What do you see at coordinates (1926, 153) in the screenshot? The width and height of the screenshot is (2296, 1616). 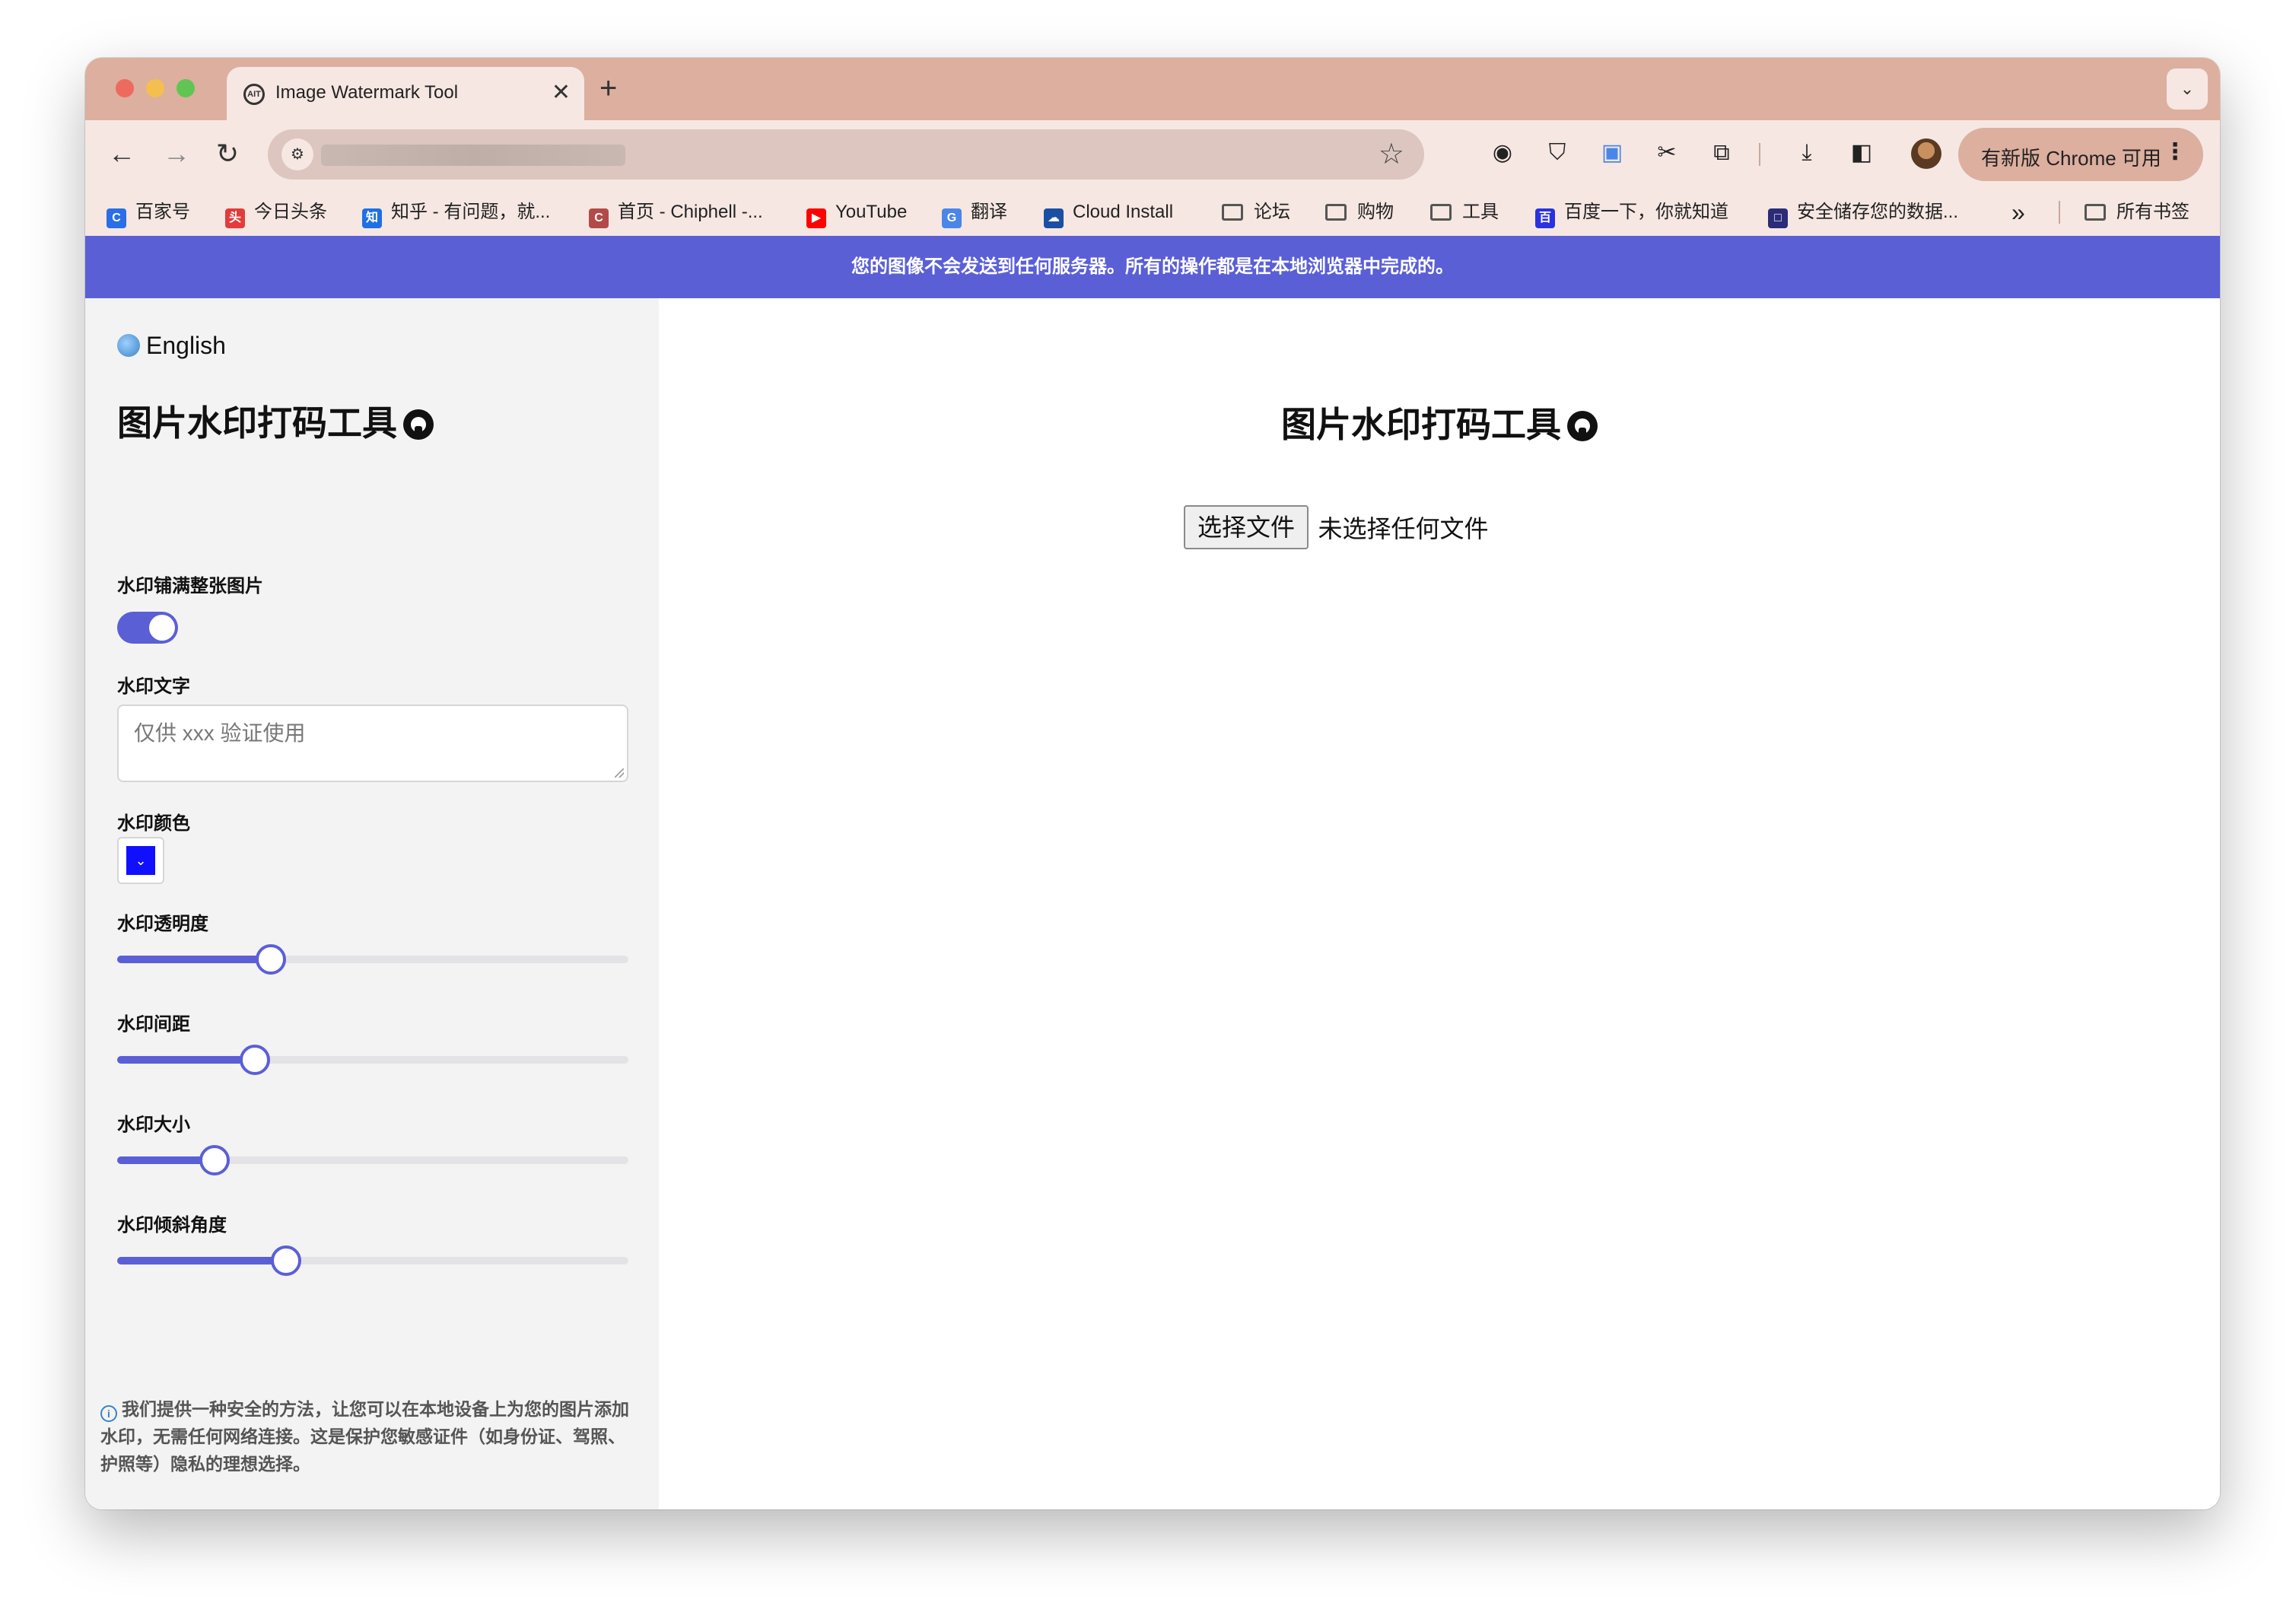 I see `profile-avatar` at bounding box center [1926, 153].